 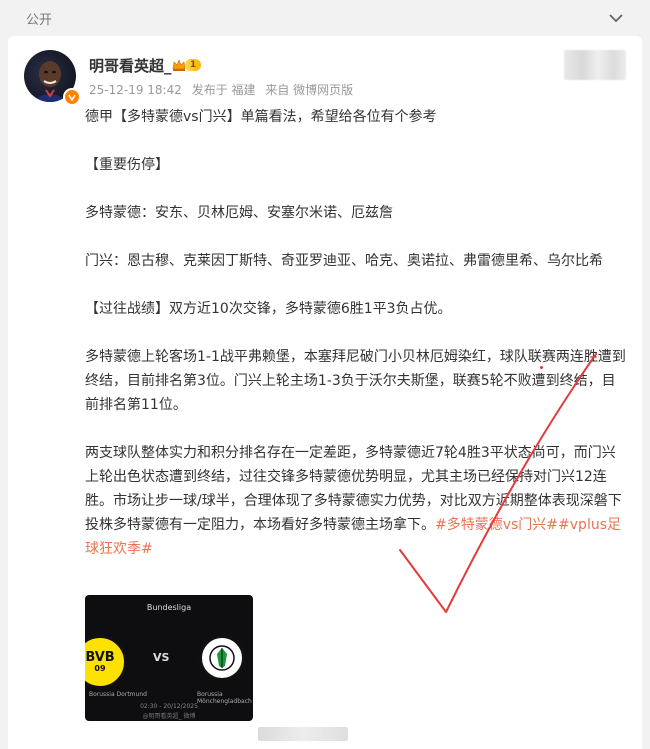 I want to click on author-name: 明哥看英超_, so click(x=130, y=65).